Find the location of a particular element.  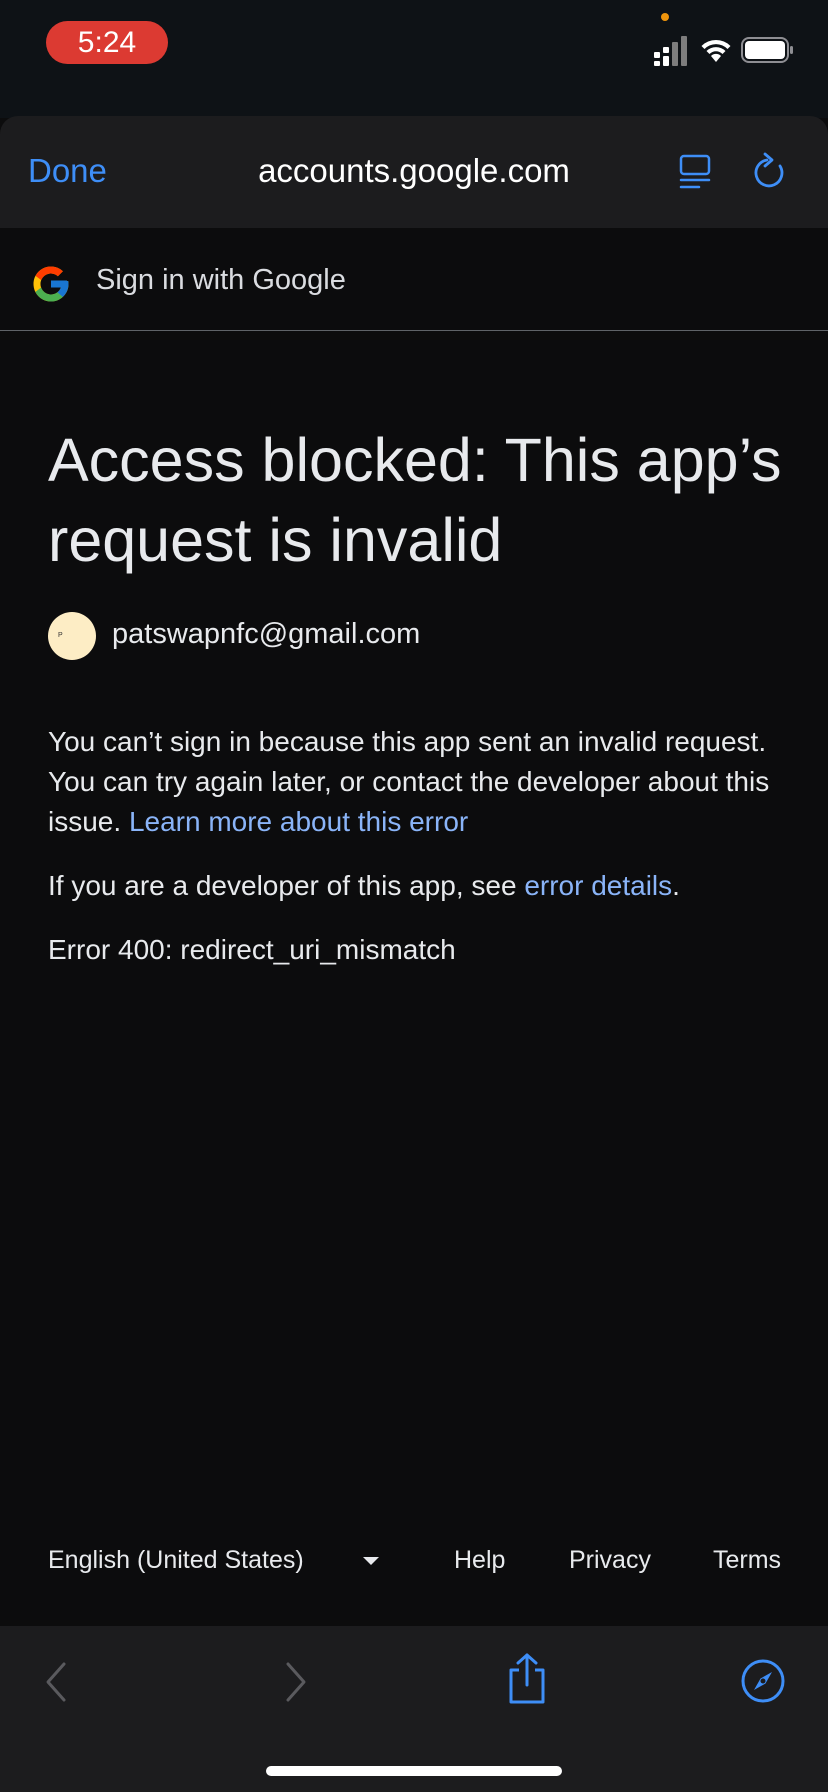

developer-note-text: If you are a developer of this app, see is located at coordinates (282, 885).